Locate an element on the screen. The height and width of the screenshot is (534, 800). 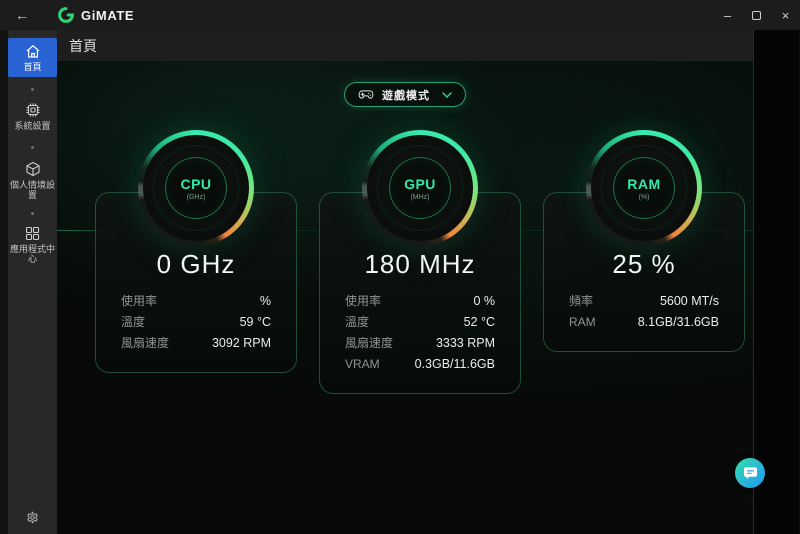
left-edge-strip is located at coordinates (4, 282).